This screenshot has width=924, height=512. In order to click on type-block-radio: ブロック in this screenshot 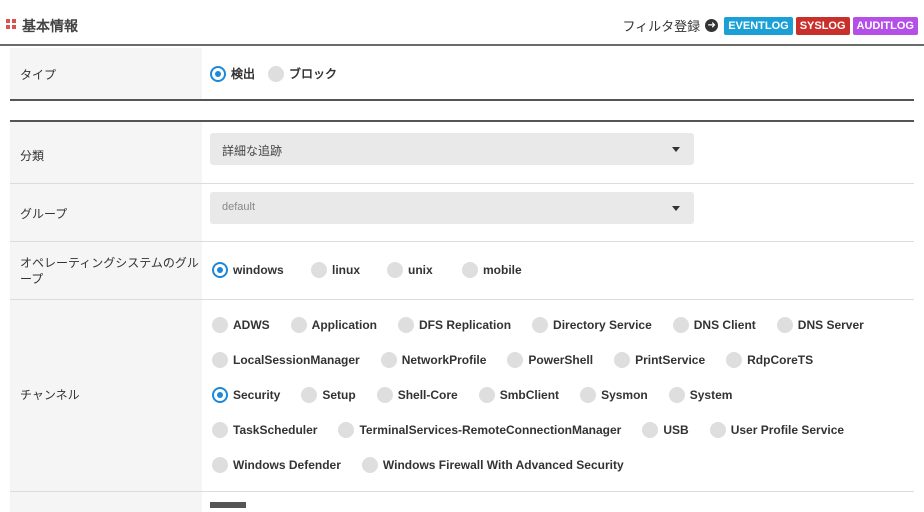, I will do `click(302, 73)`.